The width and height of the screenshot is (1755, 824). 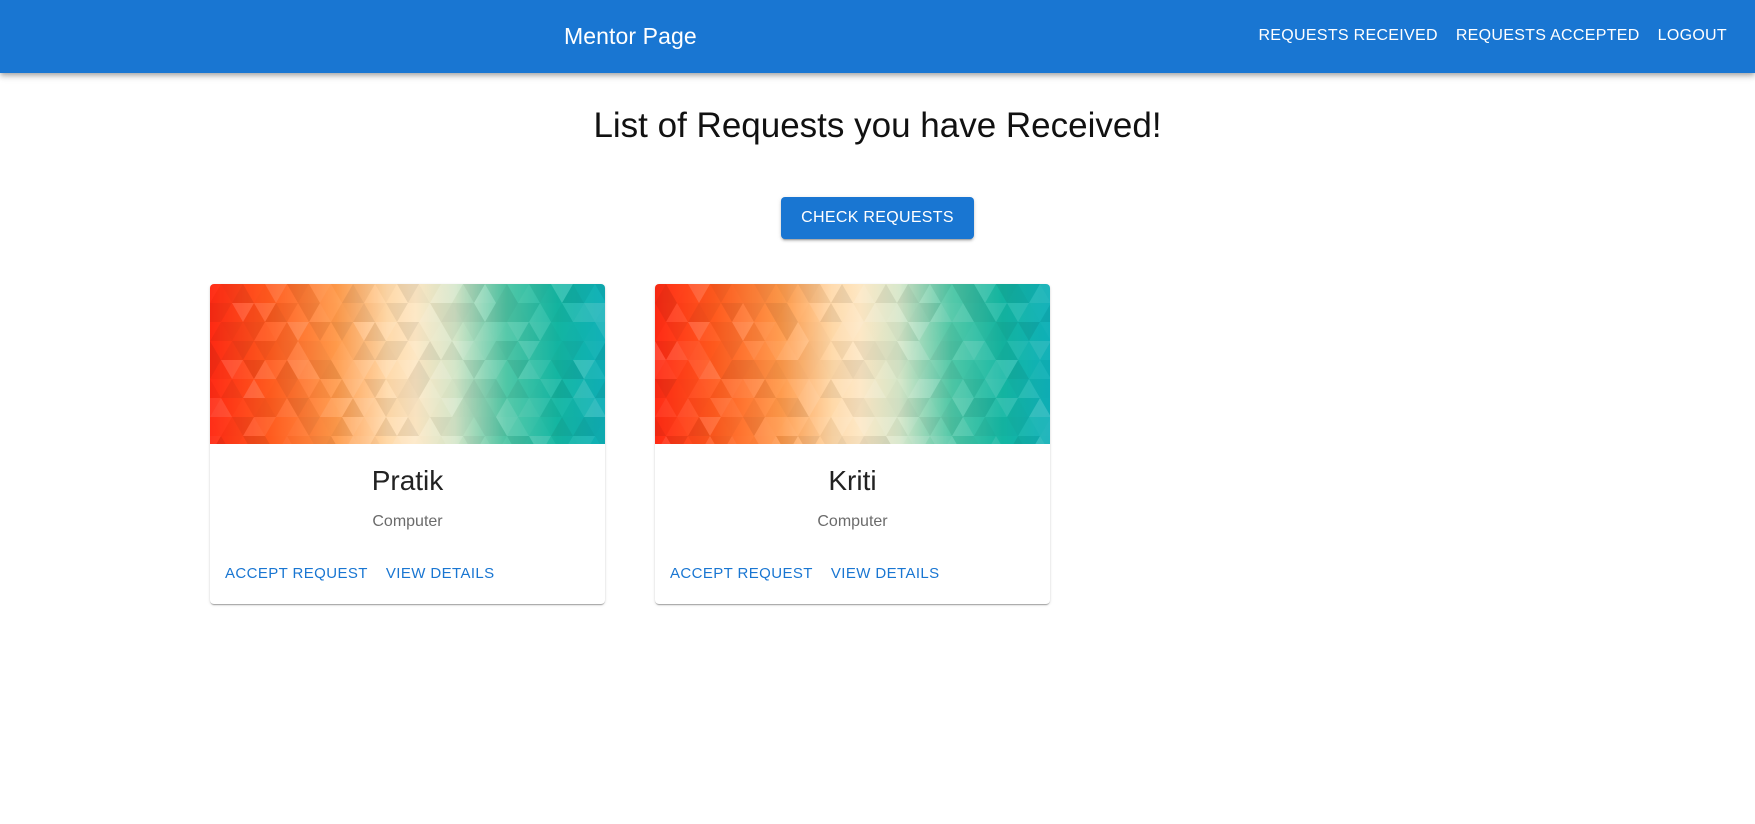 What do you see at coordinates (852, 480) in the screenshot?
I see `card-name: Kriti` at bounding box center [852, 480].